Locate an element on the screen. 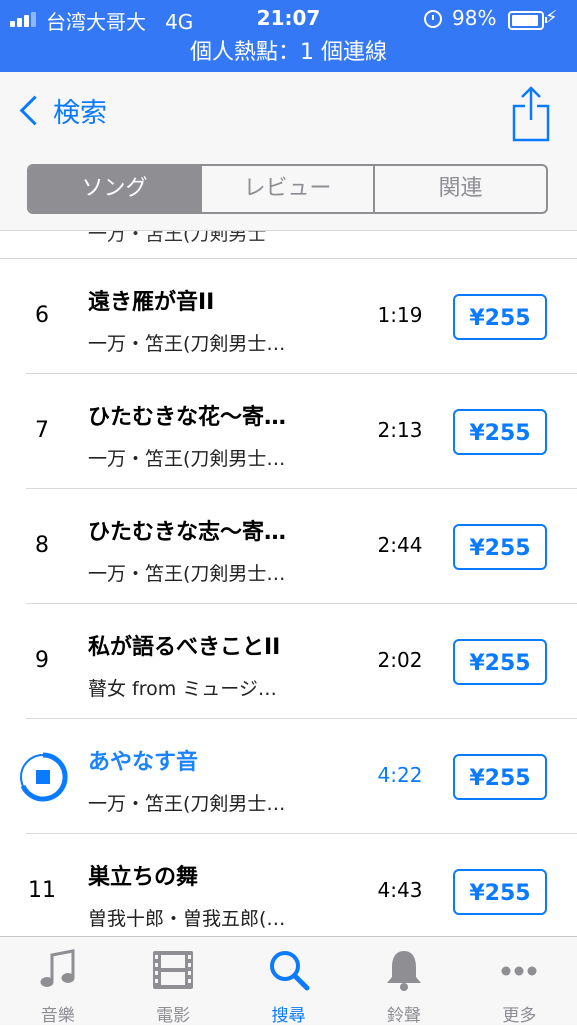 Image resolution: width=577 pixels, height=1026 pixels. song-duration: 2:02 is located at coordinates (400, 660).